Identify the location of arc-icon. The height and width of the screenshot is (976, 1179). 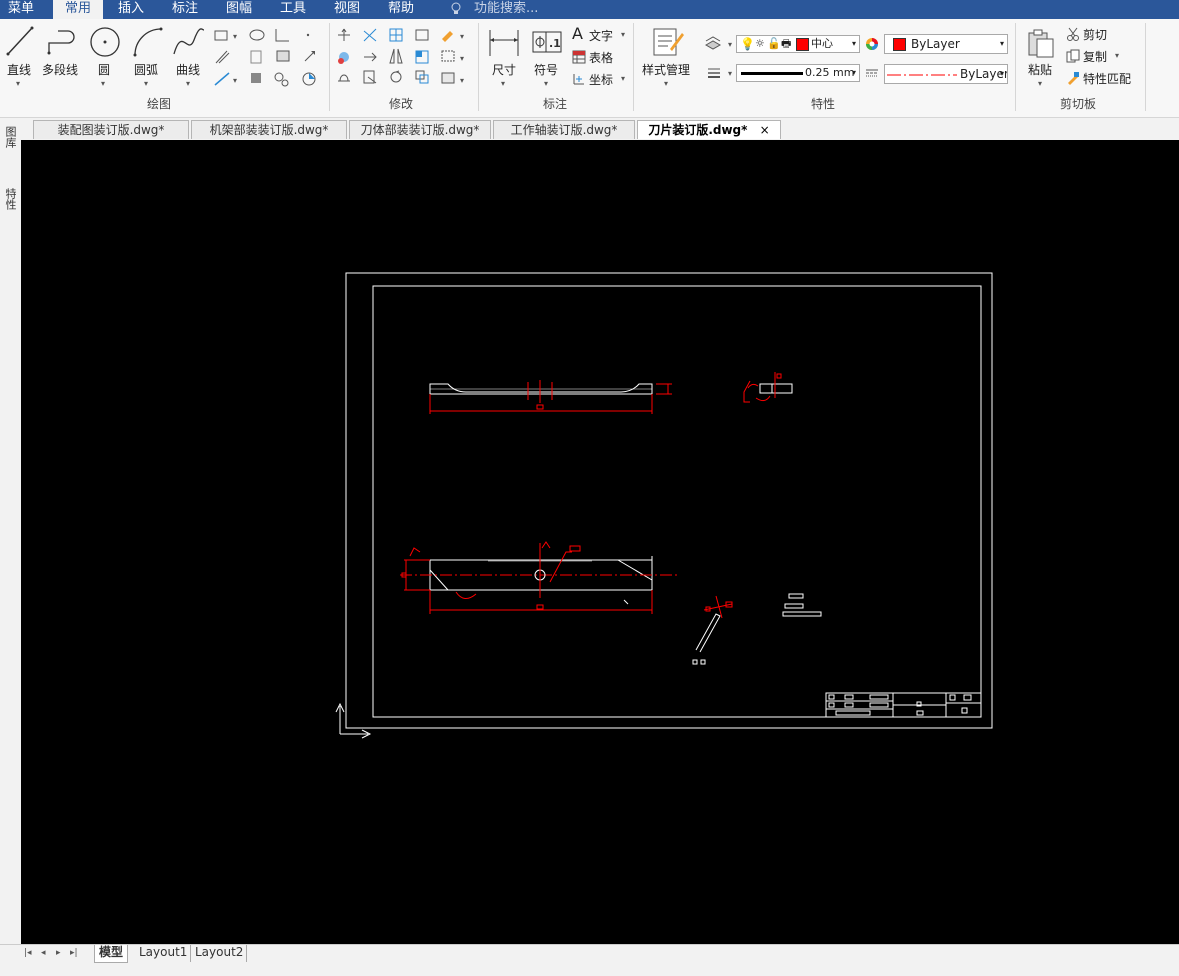
(148, 42).